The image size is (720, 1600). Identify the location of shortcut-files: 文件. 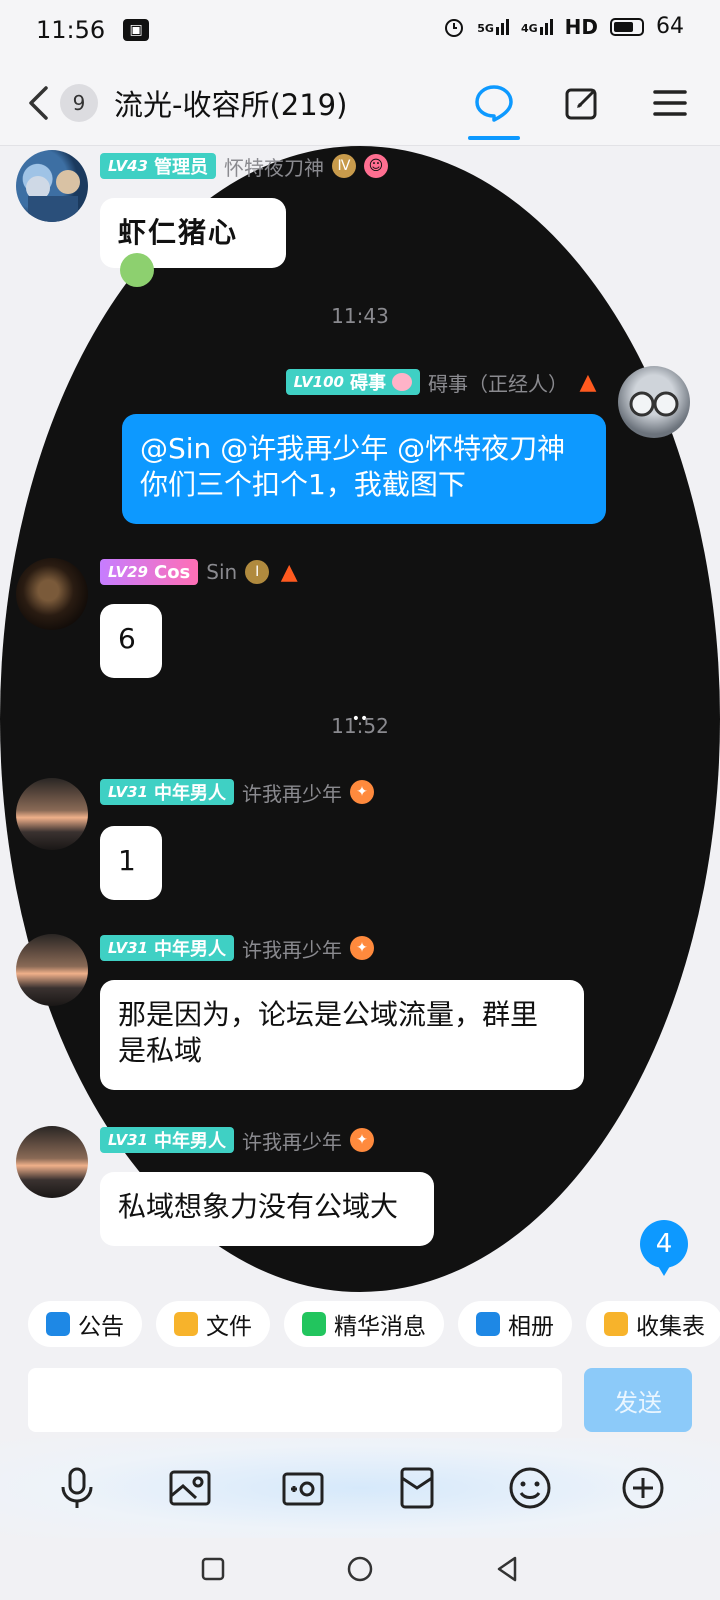
(213, 1324).